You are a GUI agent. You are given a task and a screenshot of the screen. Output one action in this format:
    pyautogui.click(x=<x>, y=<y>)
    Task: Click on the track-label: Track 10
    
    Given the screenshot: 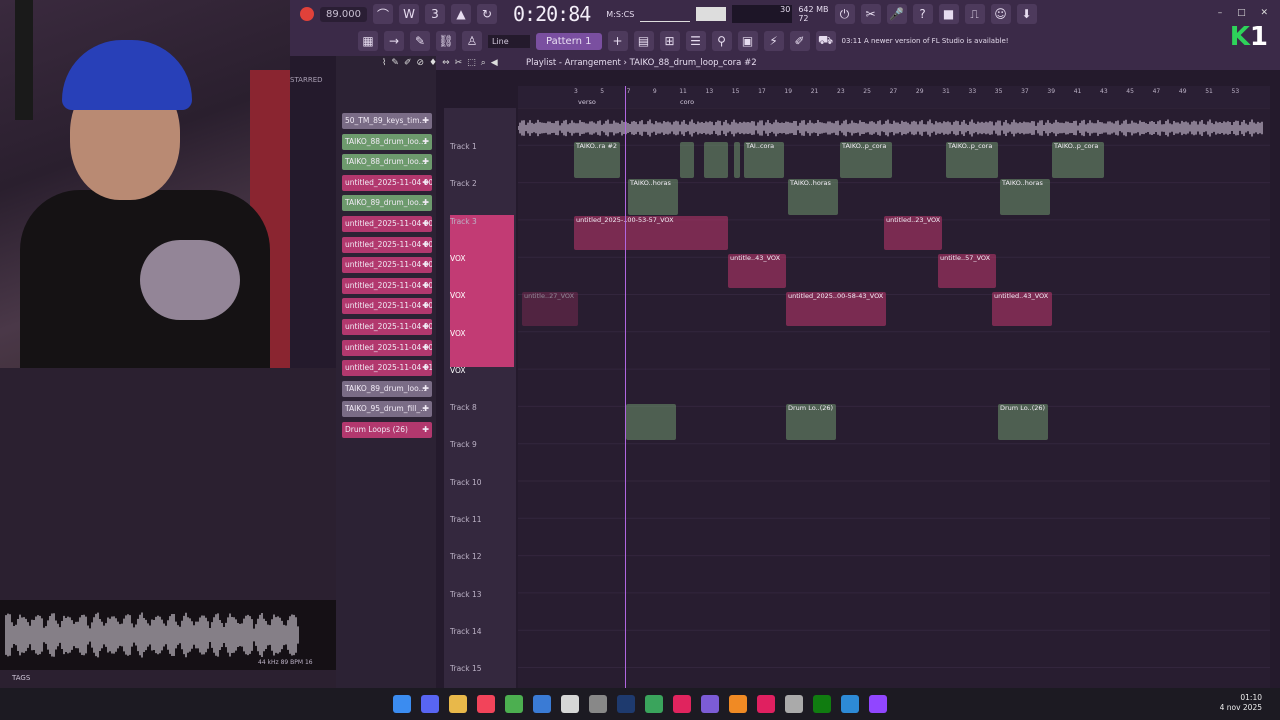 What is the action you would take?
    pyautogui.click(x=466, y=482)
    